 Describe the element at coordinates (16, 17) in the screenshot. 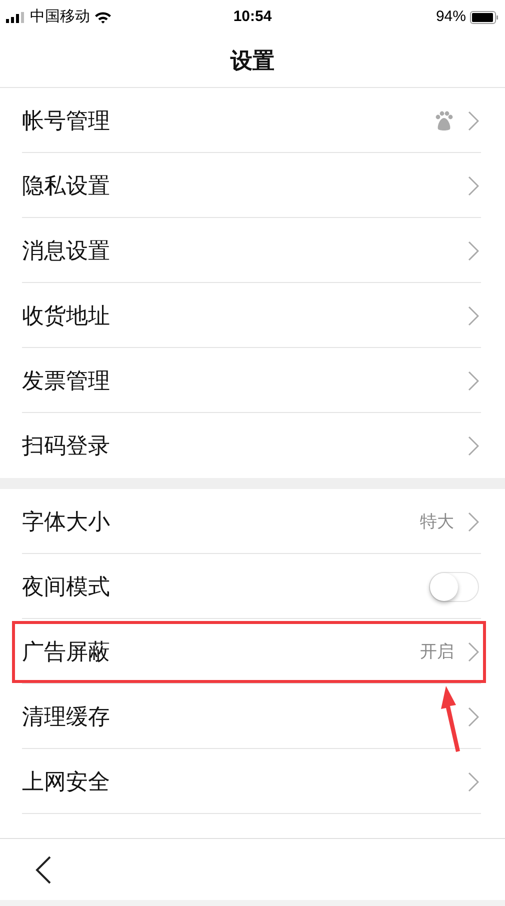

I see `signal-icon` at that location.